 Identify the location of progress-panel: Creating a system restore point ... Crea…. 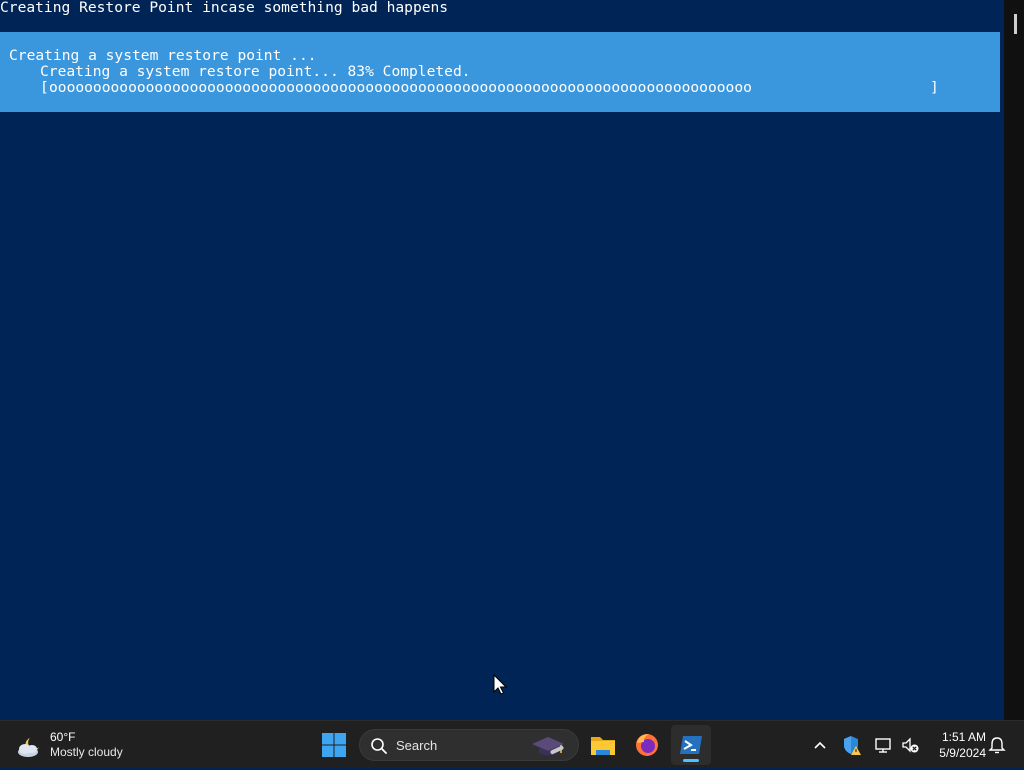
(500, 72).